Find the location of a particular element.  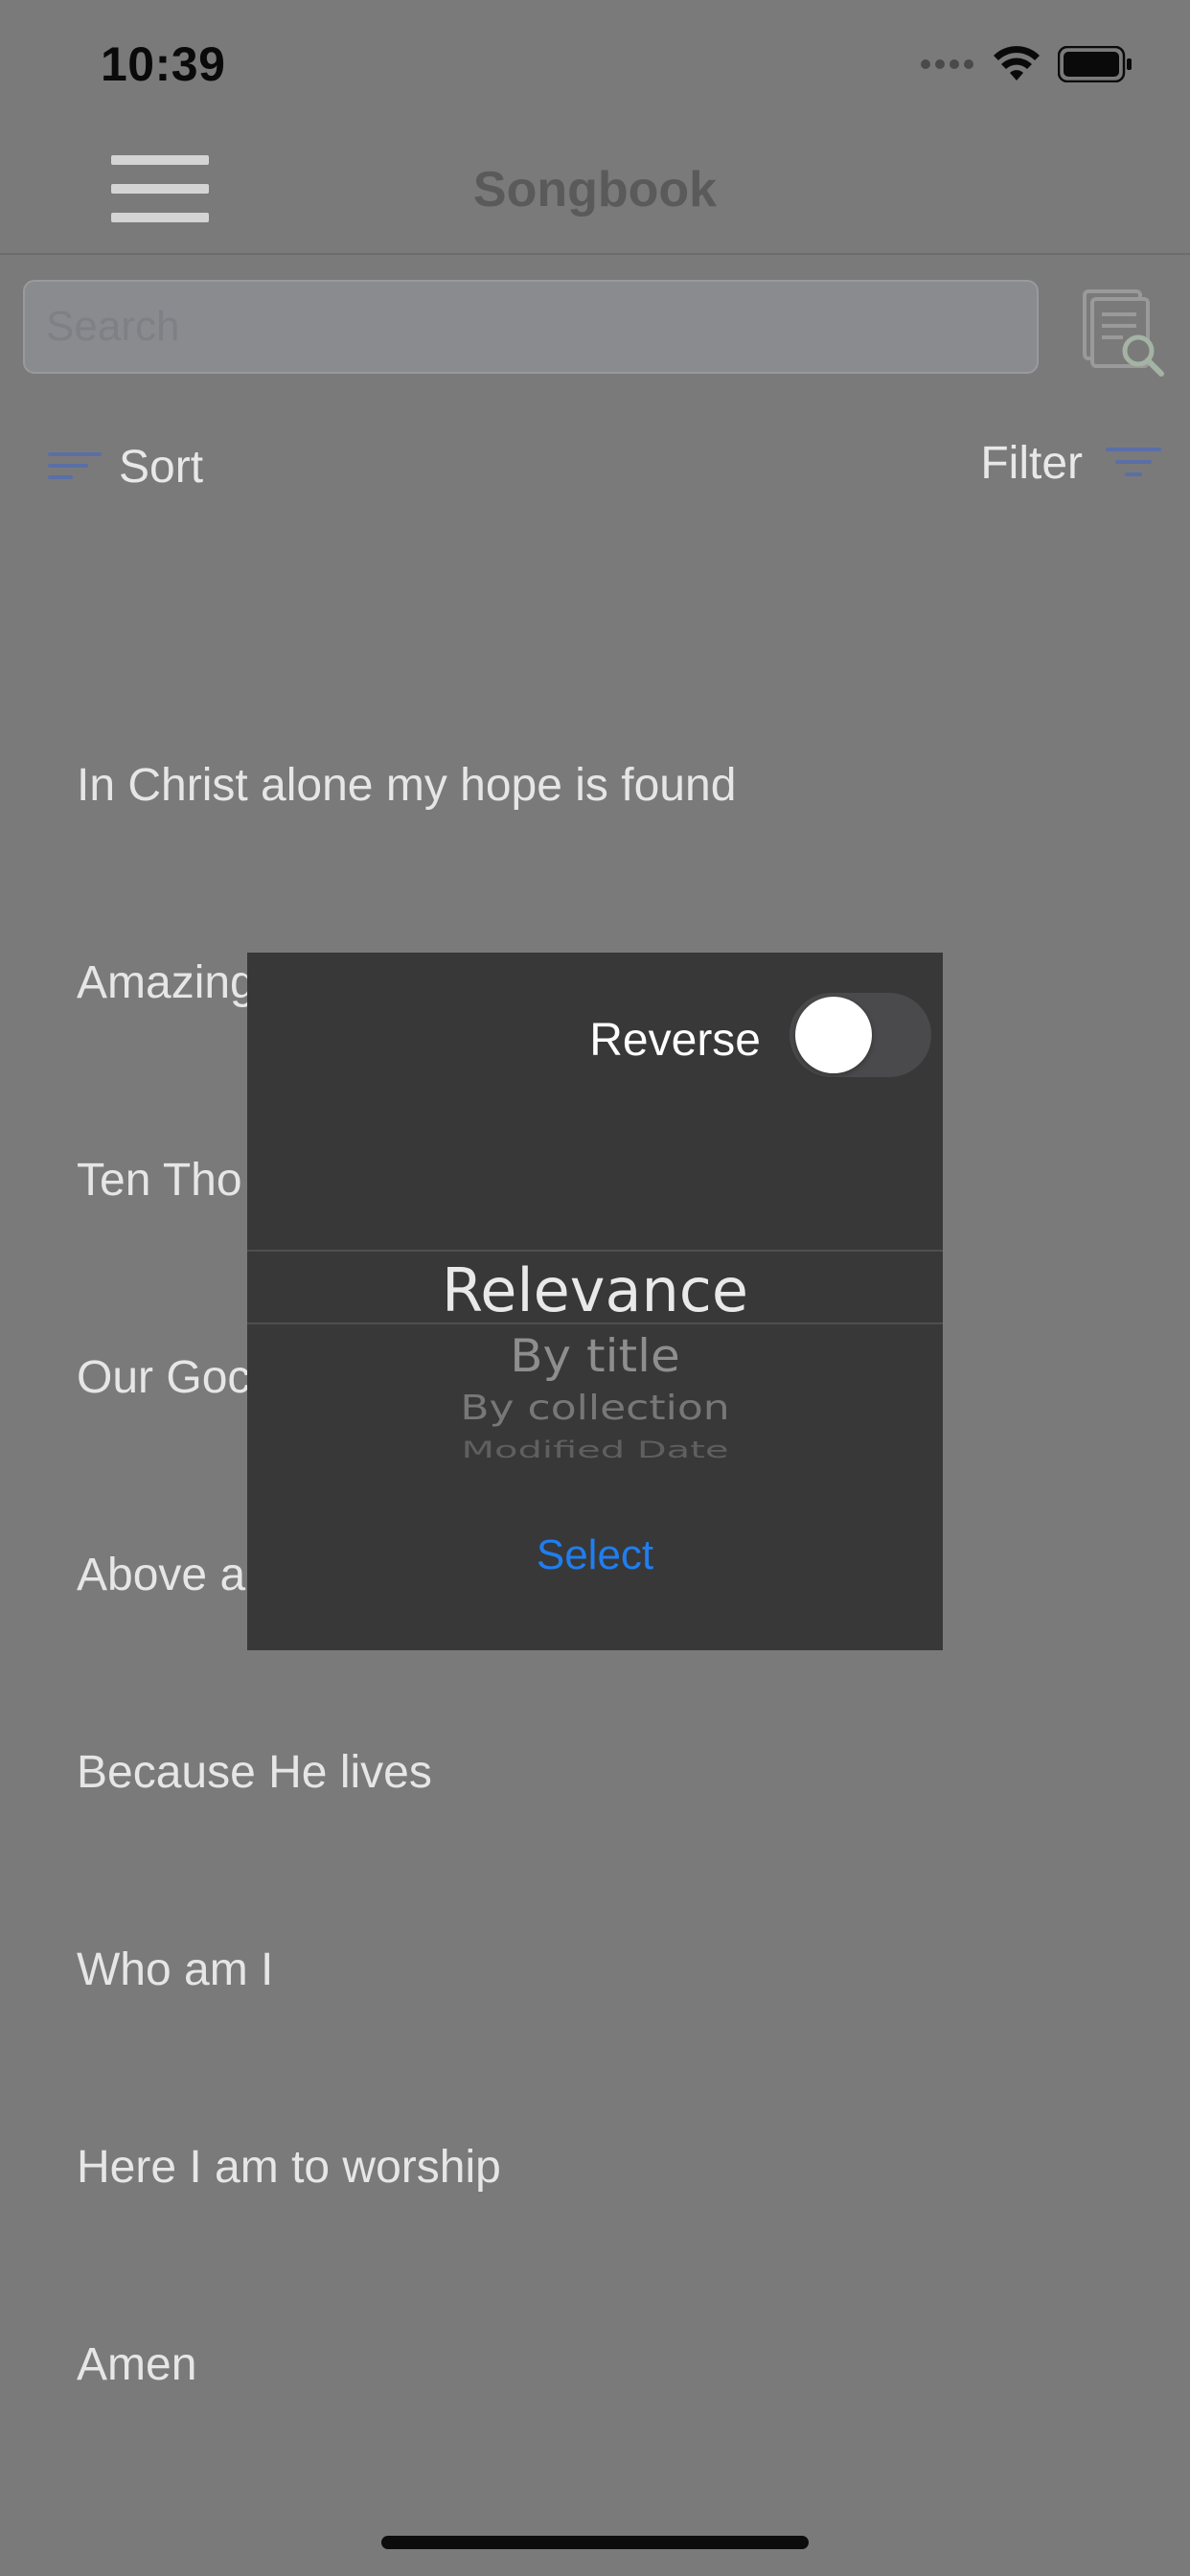

list-item: Amen is located at coordinates (136, 2364).